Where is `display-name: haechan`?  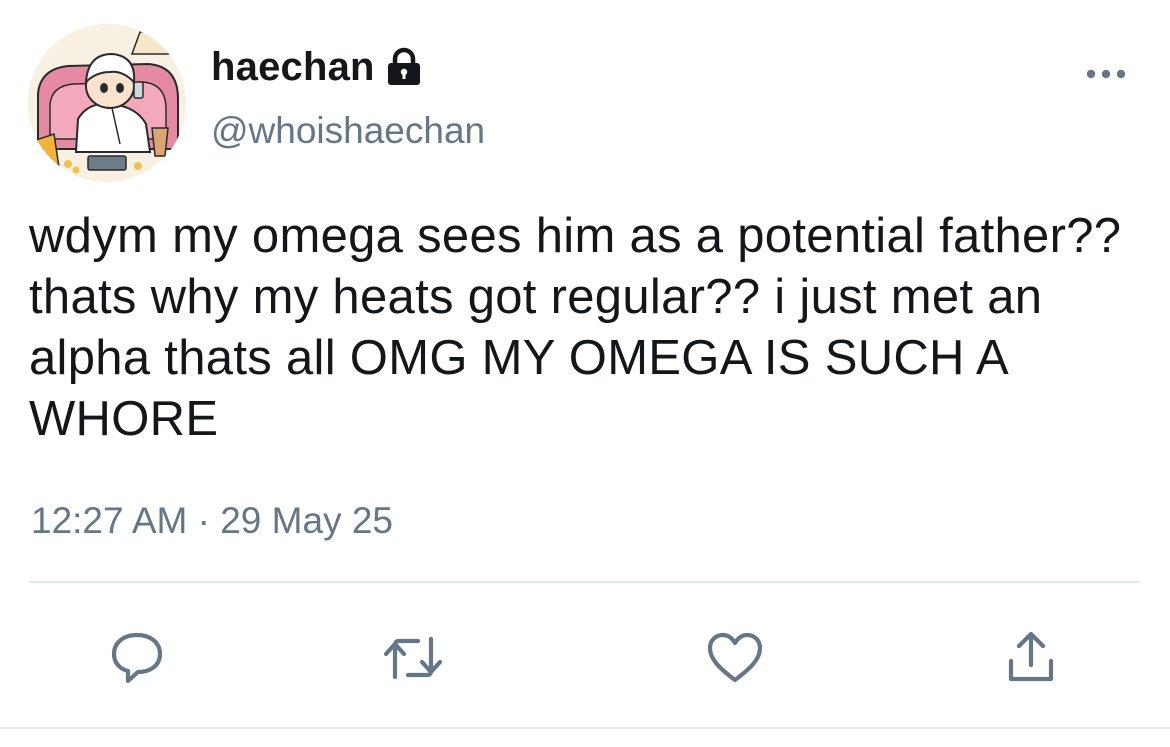
display-name: haechan is located at coordinates (293, 67).